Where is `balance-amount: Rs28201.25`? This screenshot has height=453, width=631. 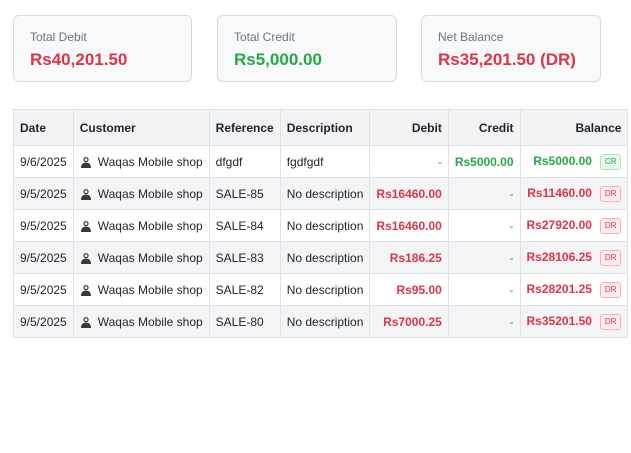 balance-amount: Rs28201.25 is located at coordinates (559, 288).